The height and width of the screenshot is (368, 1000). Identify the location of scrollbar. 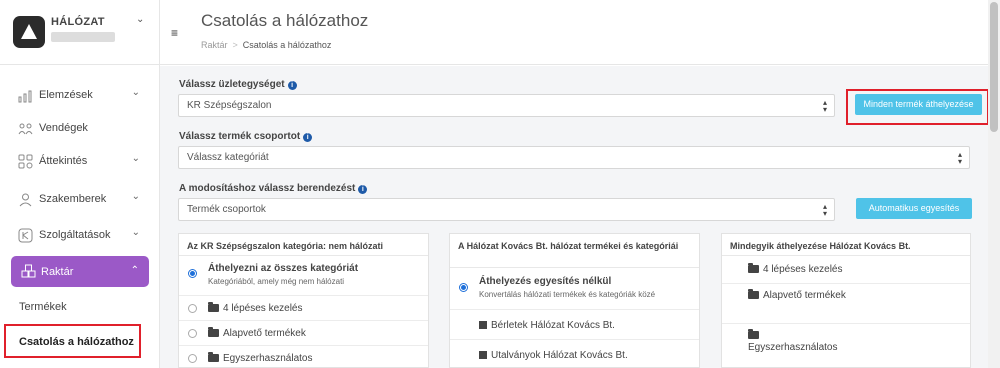
(994, 184).